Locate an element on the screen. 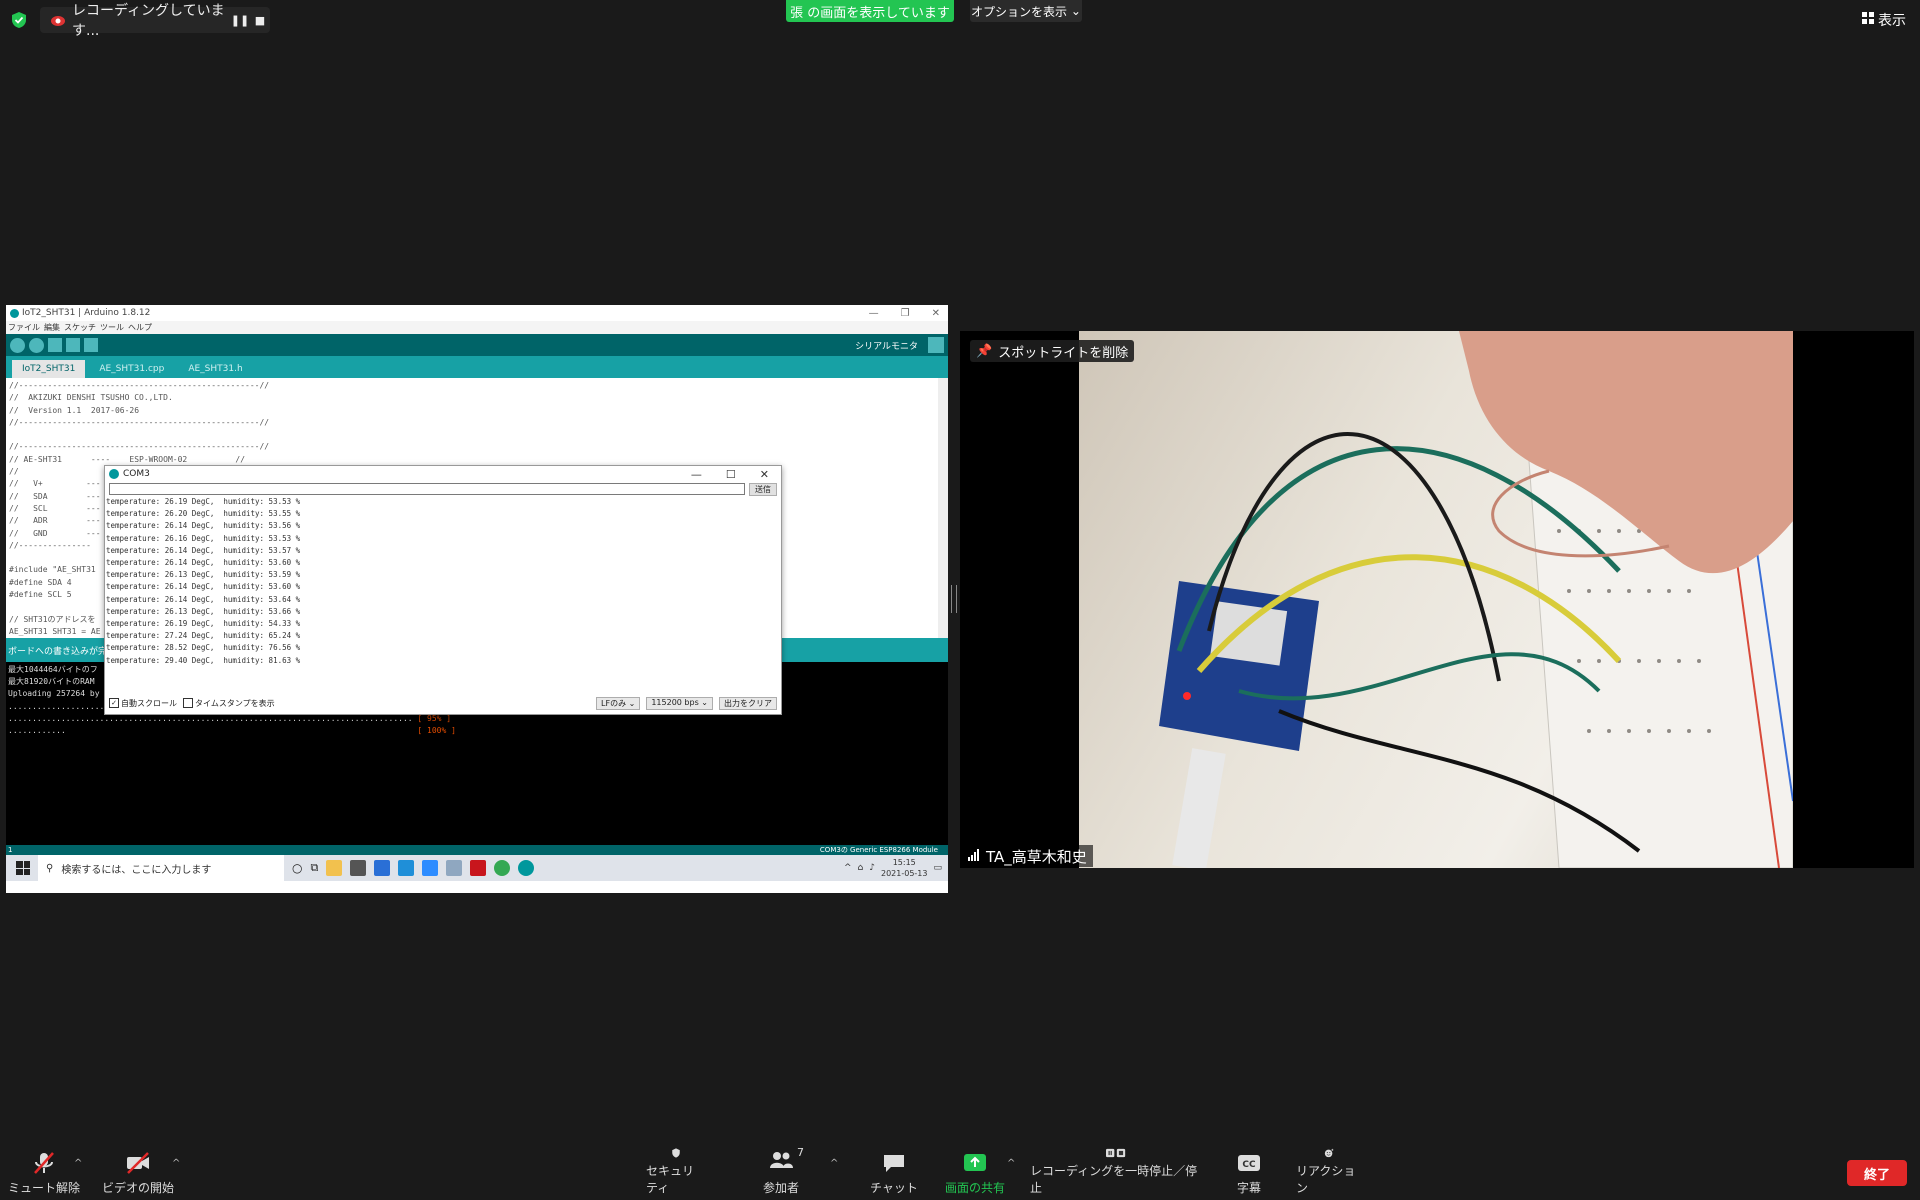 The height and width of the screenshot is (1200, 1920). options-button: オプションを表示 ⌄ is located at coordinates (1026, 11).